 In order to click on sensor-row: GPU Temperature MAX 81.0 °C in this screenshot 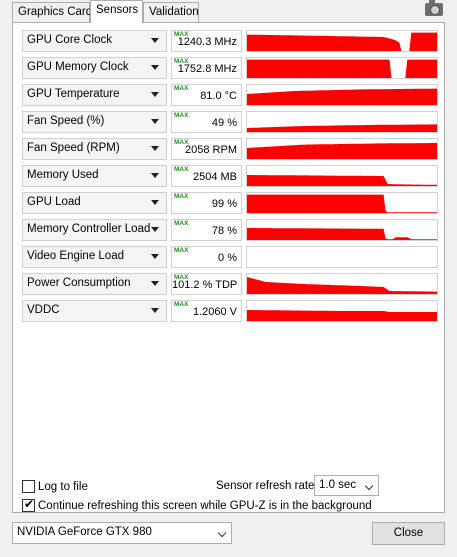, I will do `click(230, 95)`.